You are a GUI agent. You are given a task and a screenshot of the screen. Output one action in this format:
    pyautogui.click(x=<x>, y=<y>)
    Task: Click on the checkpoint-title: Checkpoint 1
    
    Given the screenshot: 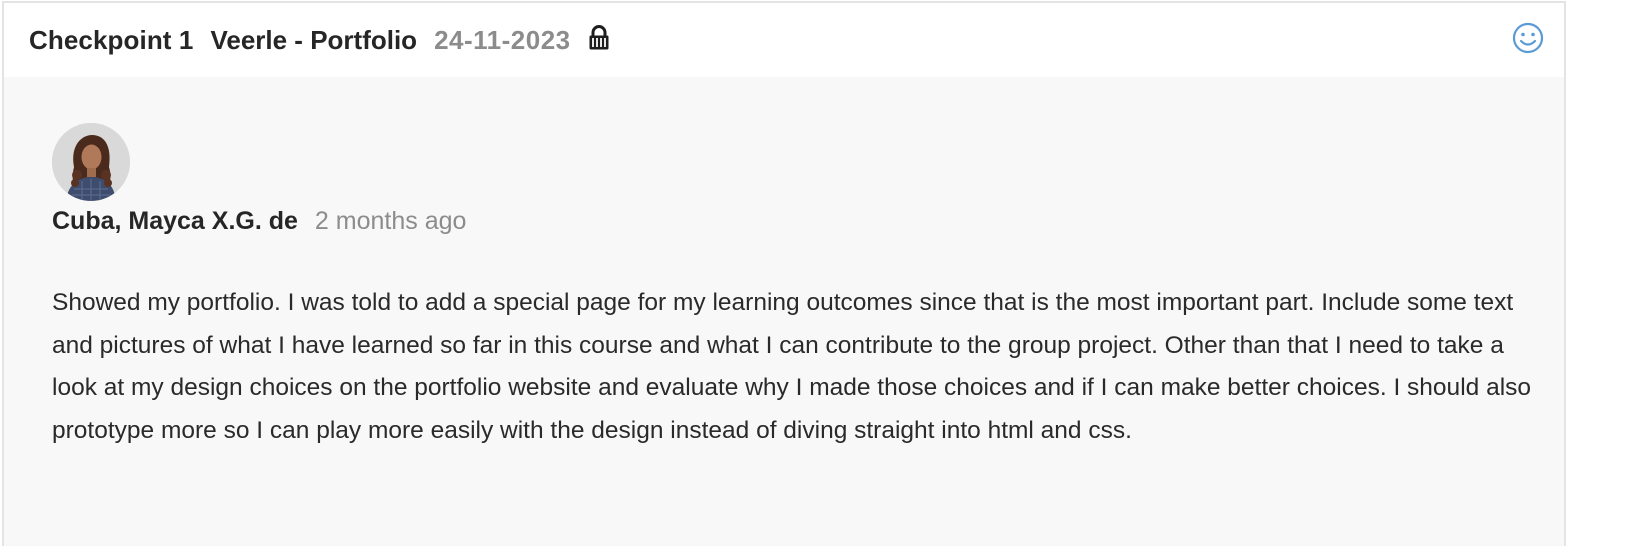 What is the action you would take?
    pyautogui.click(x=111, y=39)
    